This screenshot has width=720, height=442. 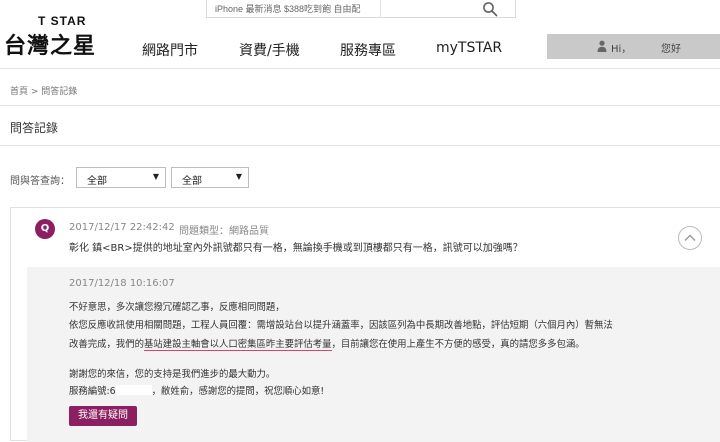 I want to click on answer-line-3a: 改善完成，我們的, so click(x=107, y=344).